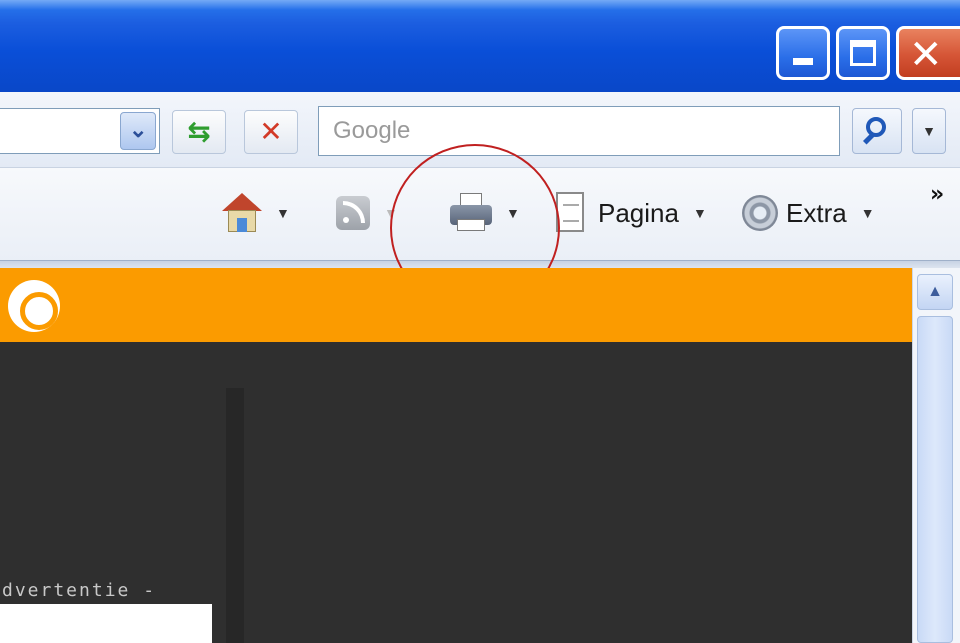  What do you see at coordinates (935, 292) in the screenshot?
I see `scroll-up-button: ▲` at bounding box center [935, 292].